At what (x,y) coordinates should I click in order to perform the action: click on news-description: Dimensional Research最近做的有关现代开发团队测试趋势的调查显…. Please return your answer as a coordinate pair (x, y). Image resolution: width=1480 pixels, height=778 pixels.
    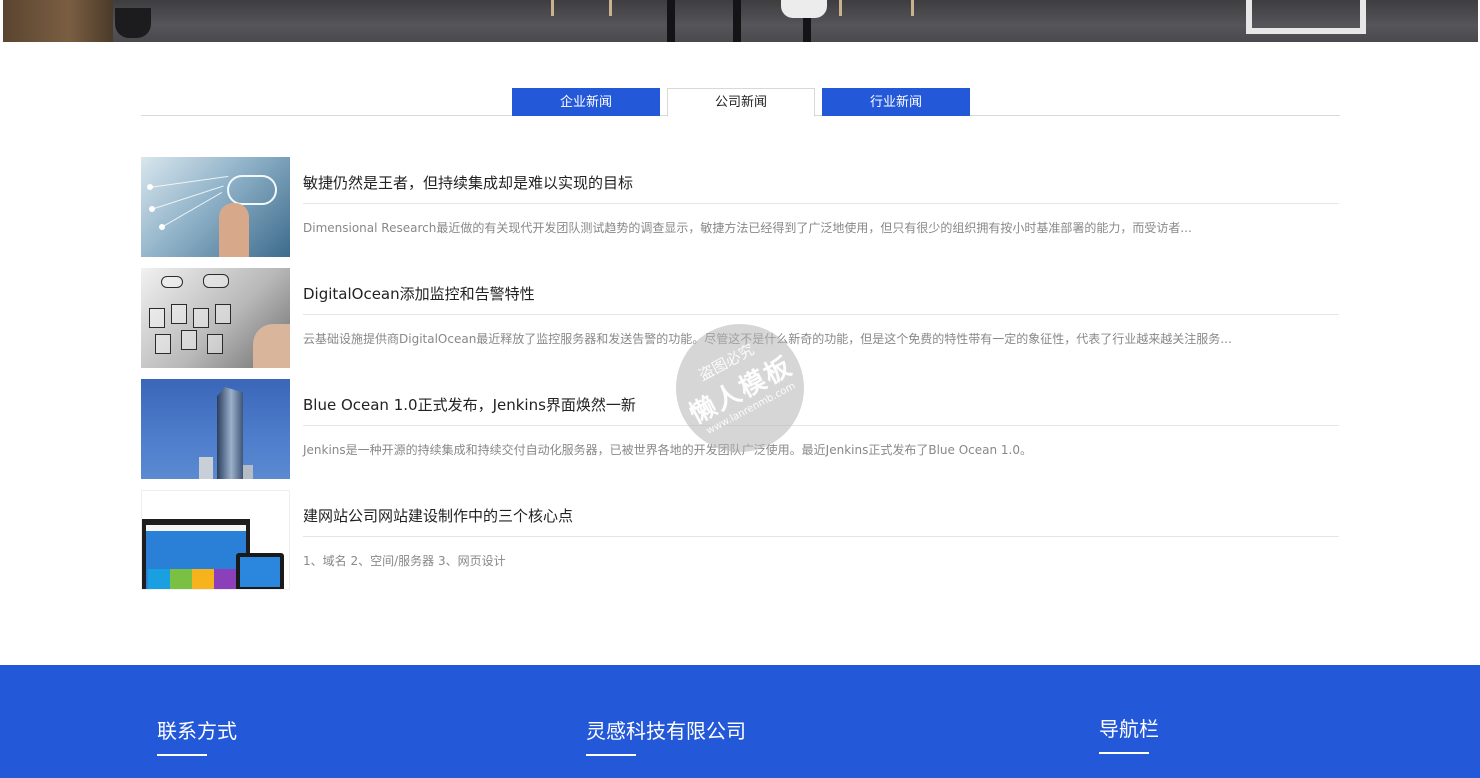
    Looking at the image, I should click on (747, 228).